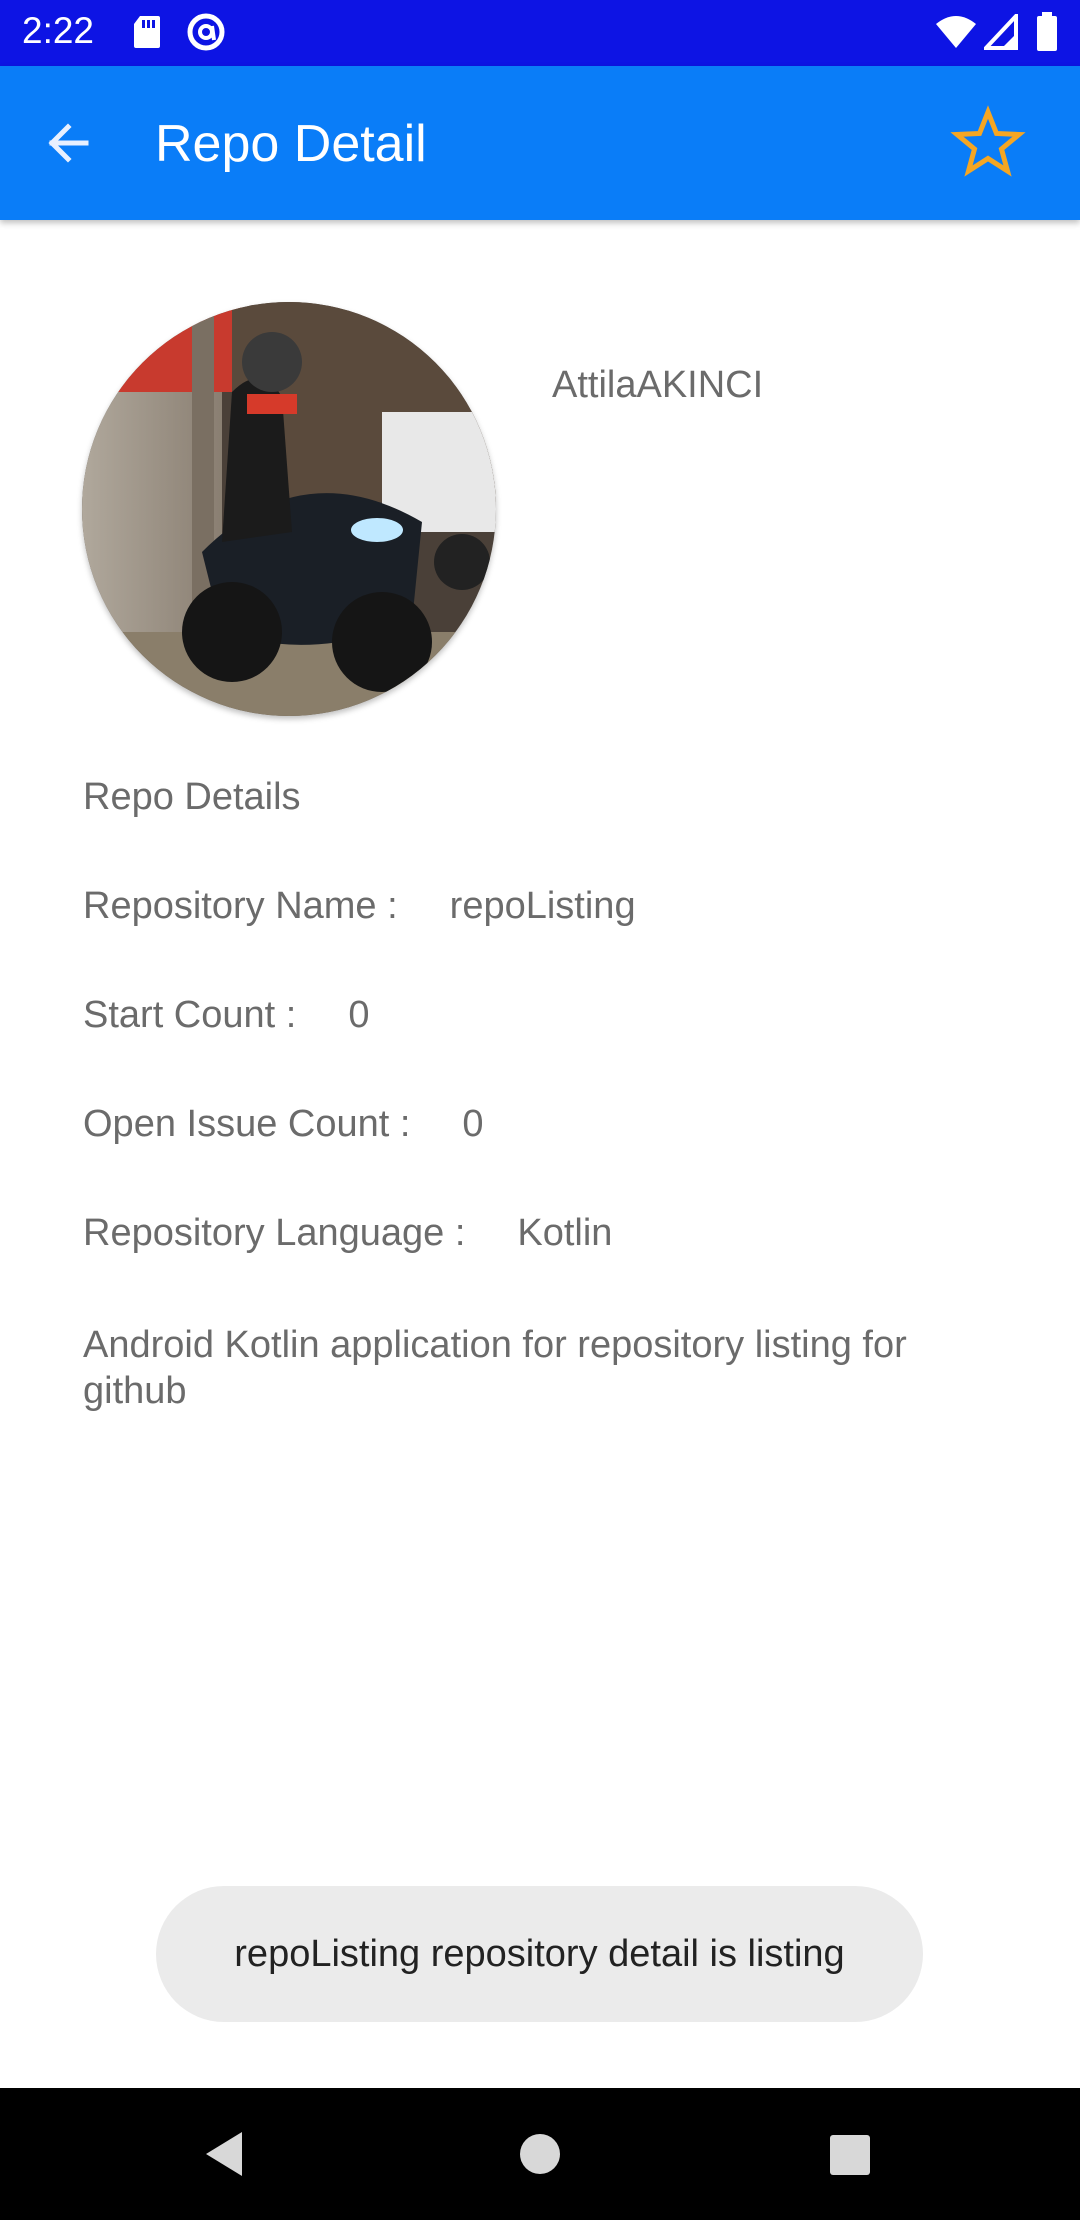 The height and width of the screenshot is (2220, 1080). Describe the element at coordinates (540, 143) in the screenshot. I see `app-bar: Repo Detail` at that location.